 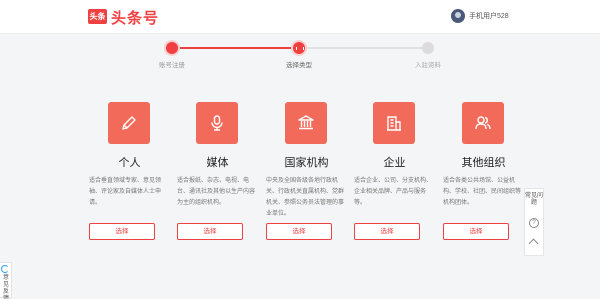 I want to click on select-button-enterprise: 选择, so click(x=387, y=231).